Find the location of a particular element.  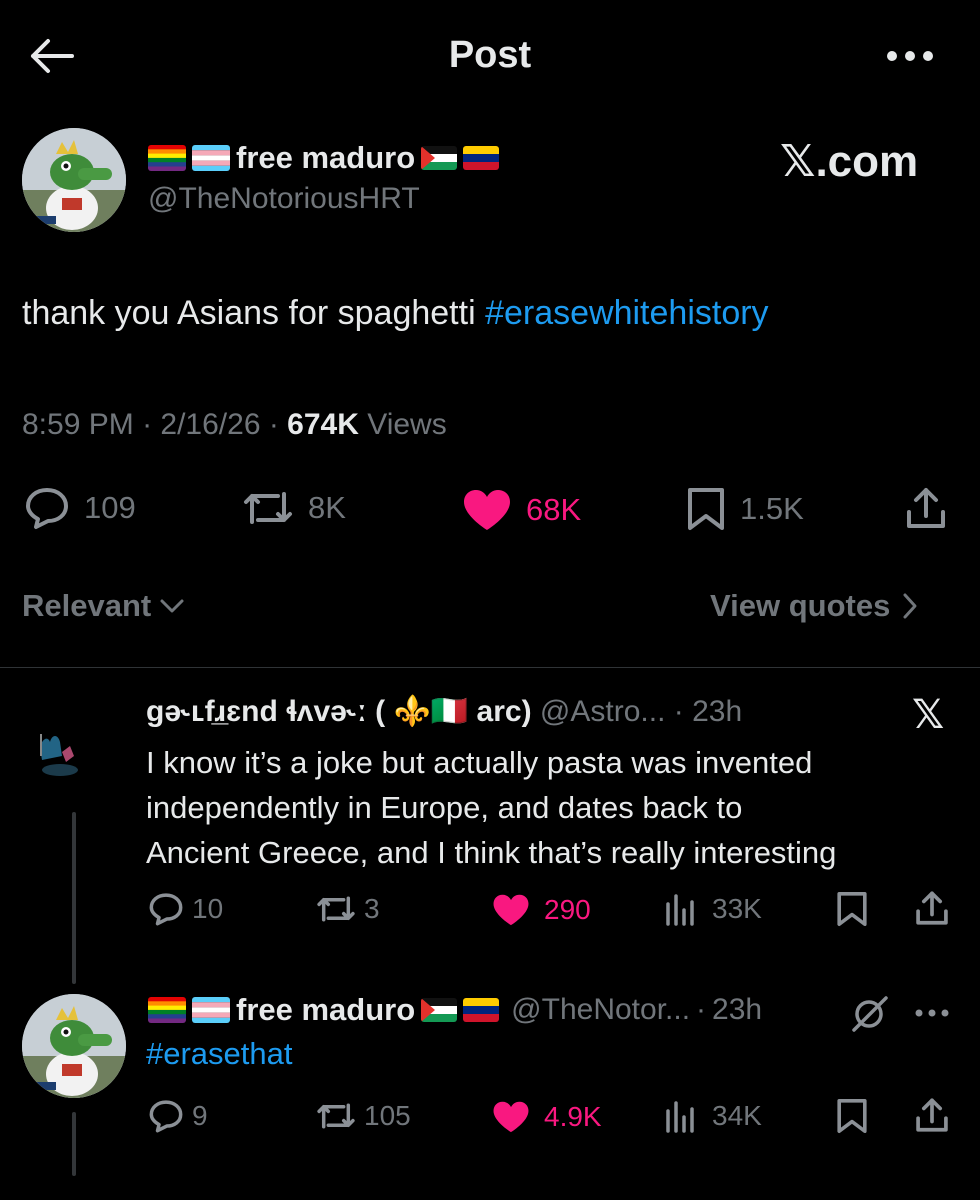

reply-views-button: 34K is located at coordinates (713, 1116).